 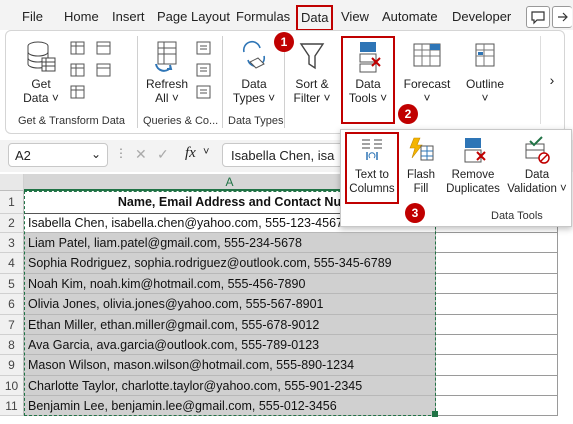 I want to click on row-header: 2, so click(x=12, y=223).